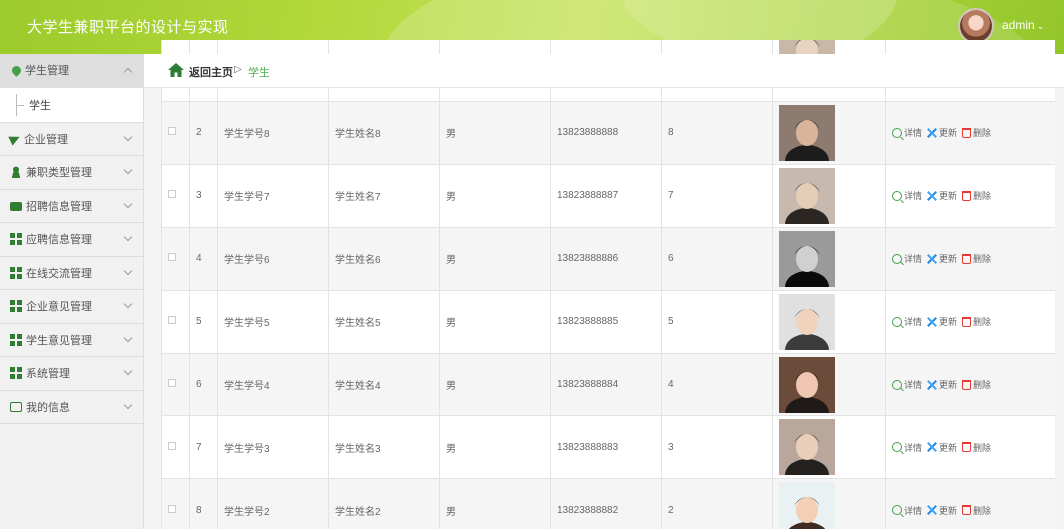 This screenshot has width=1064, height=529. Describe the element at coordinates (273, 384) in the screenshot. I see `student-number: 学生学号4` at that location.